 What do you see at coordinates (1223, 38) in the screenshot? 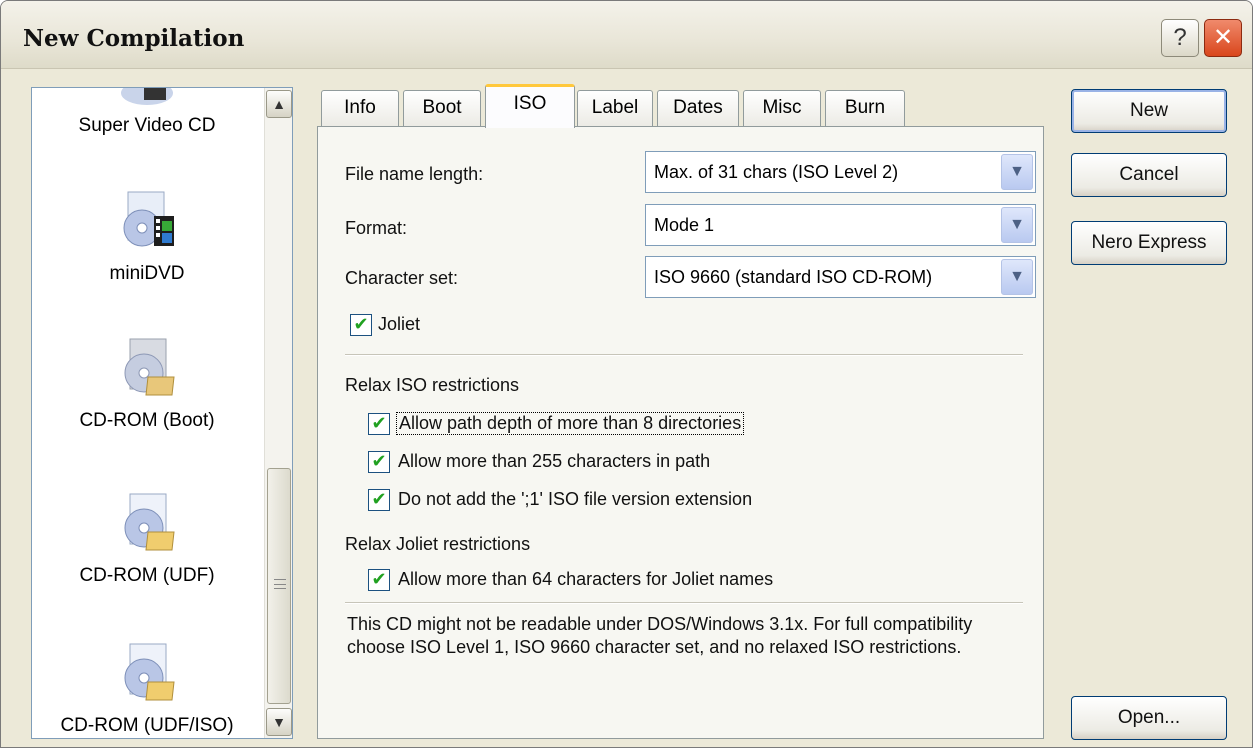
I see `close-button: ✕` at bounding box center [1223, 38].